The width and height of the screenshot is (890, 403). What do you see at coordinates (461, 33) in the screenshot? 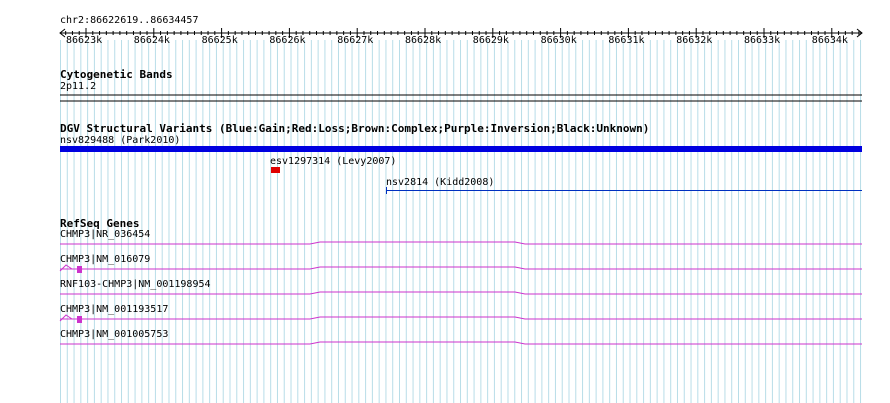
I see `coordinate-ruler` at bounding box center [461, 33].